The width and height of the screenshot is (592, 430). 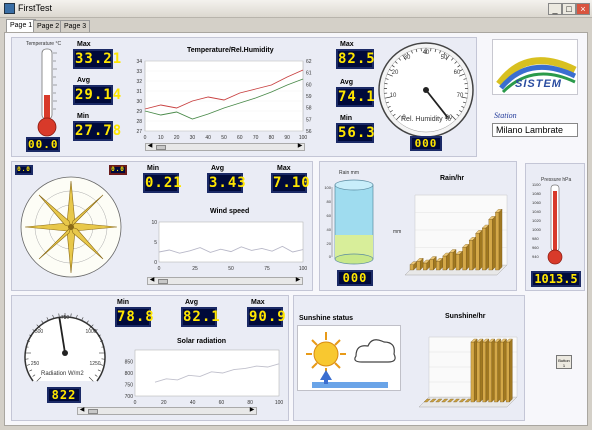 I want to click on plot-area, so click(x=231, y=242).